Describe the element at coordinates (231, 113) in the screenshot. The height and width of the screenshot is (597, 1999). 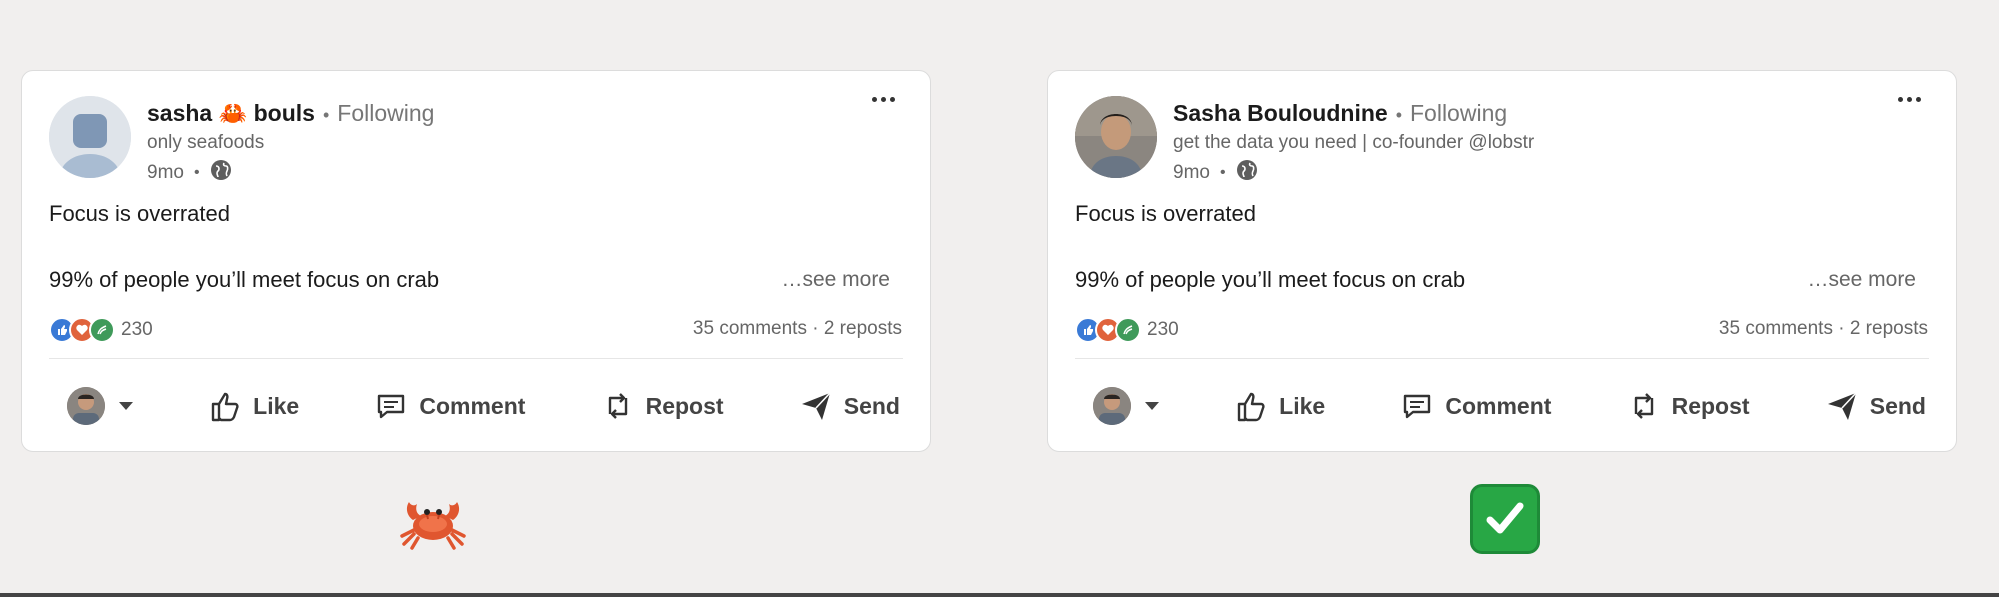
I see `author-name: sasha 🦀 bouls` at that location.